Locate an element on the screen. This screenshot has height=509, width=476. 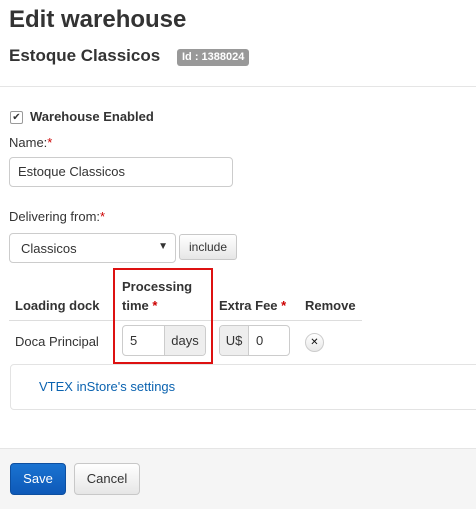
delivering-from-value: Classicos is located at coordinates (49, 248).